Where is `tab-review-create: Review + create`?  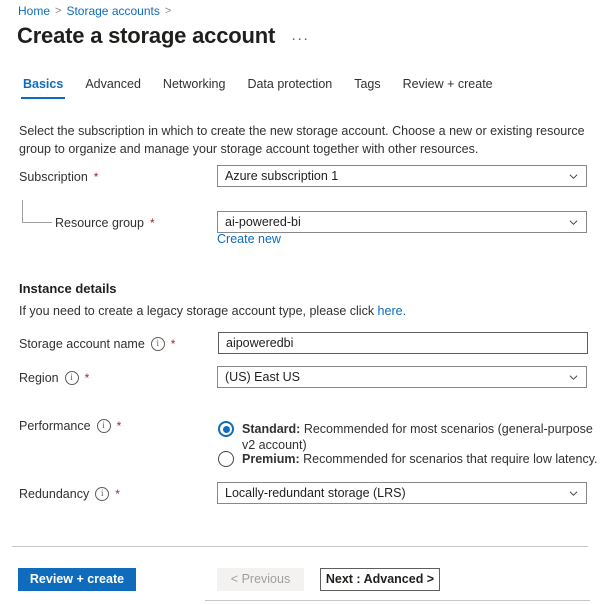 tab-review-create: Review + create is located at coordinates (448, 87).